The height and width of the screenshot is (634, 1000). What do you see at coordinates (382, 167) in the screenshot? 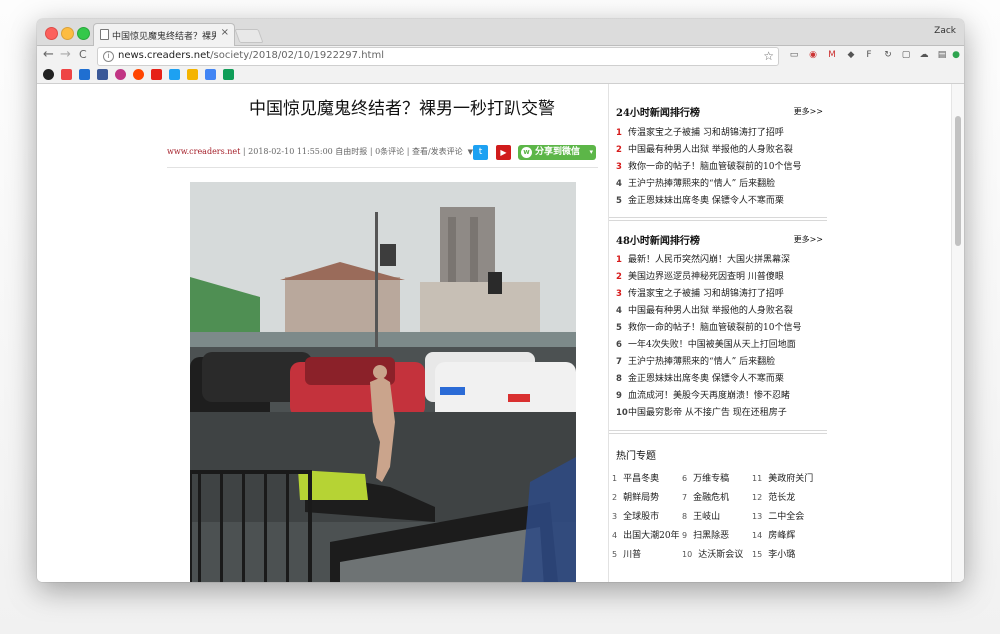
I see `title-divider` at bounding box center [382, 167].